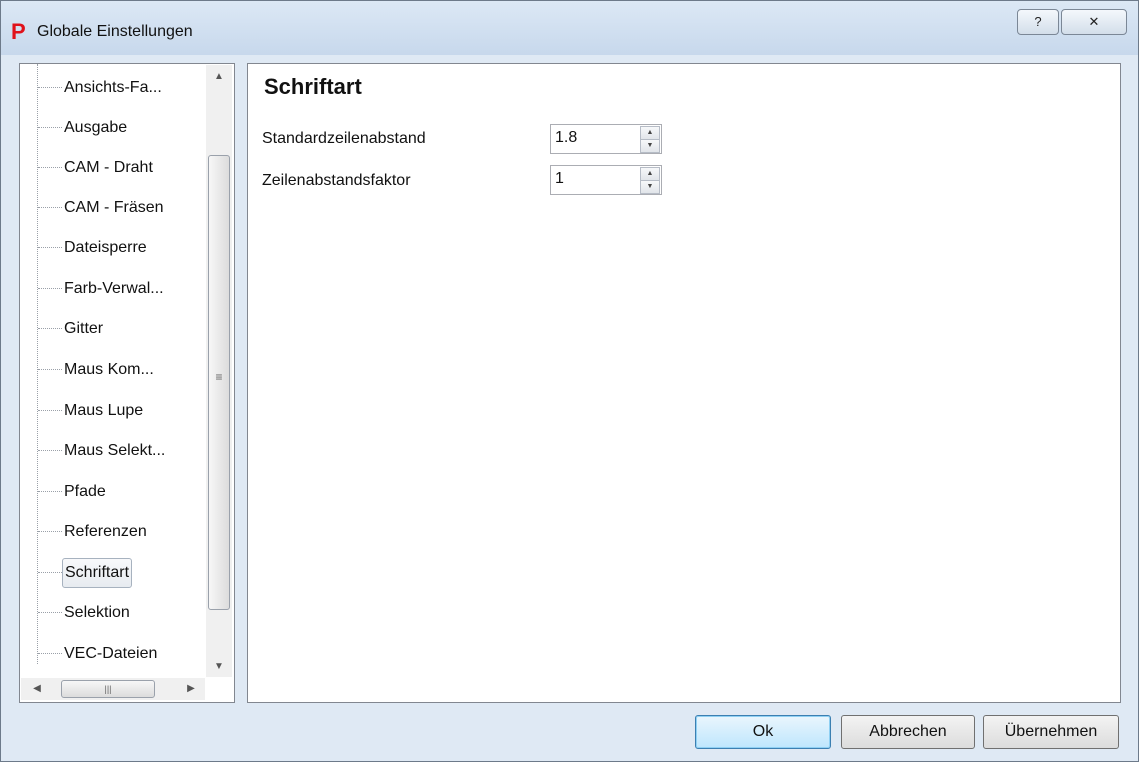 The image size is (1139, 762). What do you see at coordinates (219, 377) in the screenshot?
I see `scroll-grip-icon: ≡` at bounding box center [219, 377].